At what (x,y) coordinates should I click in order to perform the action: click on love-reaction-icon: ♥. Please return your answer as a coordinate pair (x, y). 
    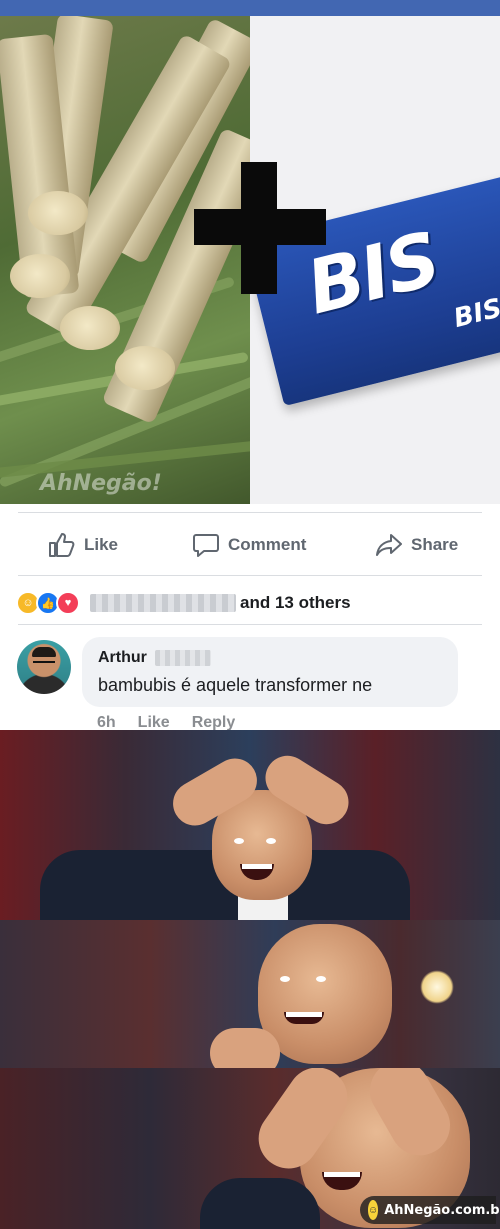
    Looking at the image, I should click on (68, 603).